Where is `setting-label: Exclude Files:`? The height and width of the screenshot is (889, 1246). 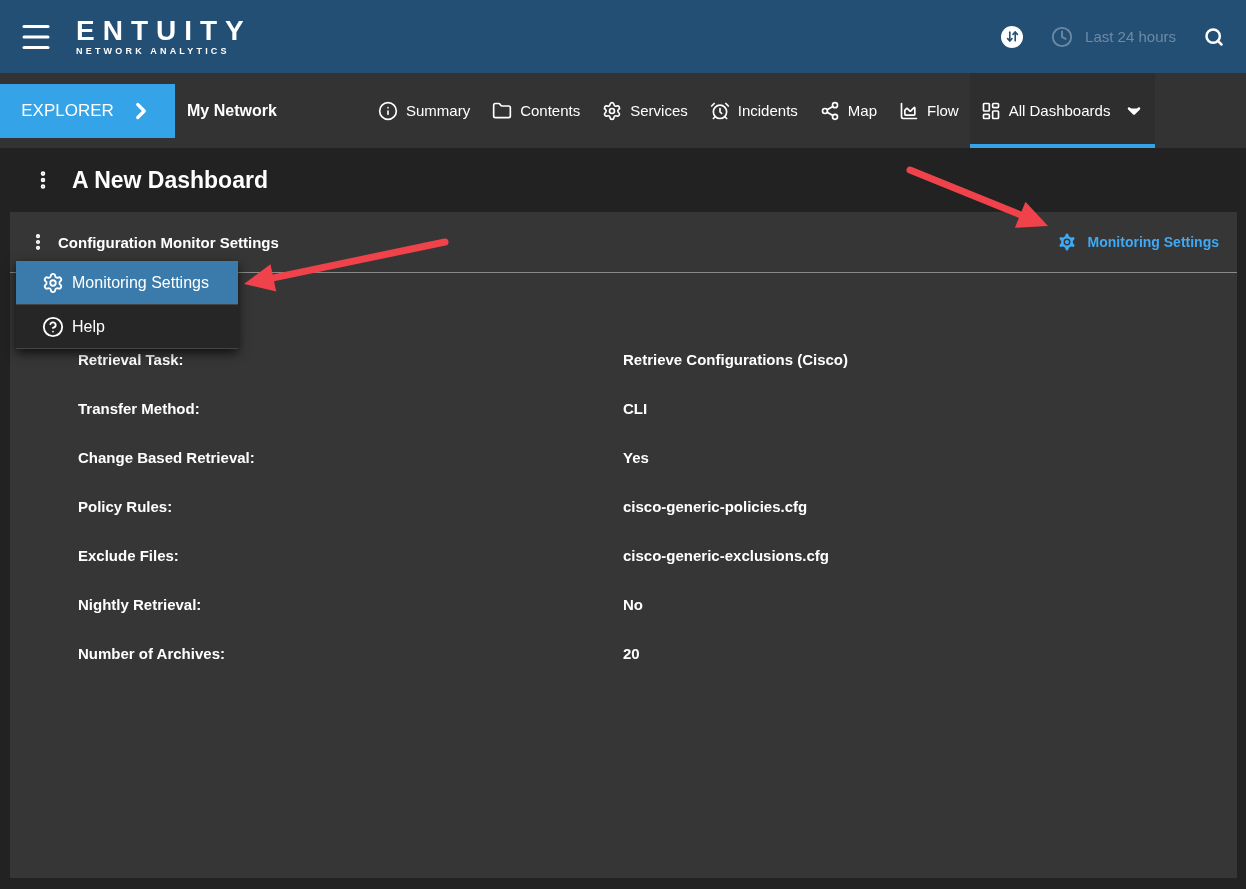 setting-label: Exclude Files: is located at coordinates (129, 556).